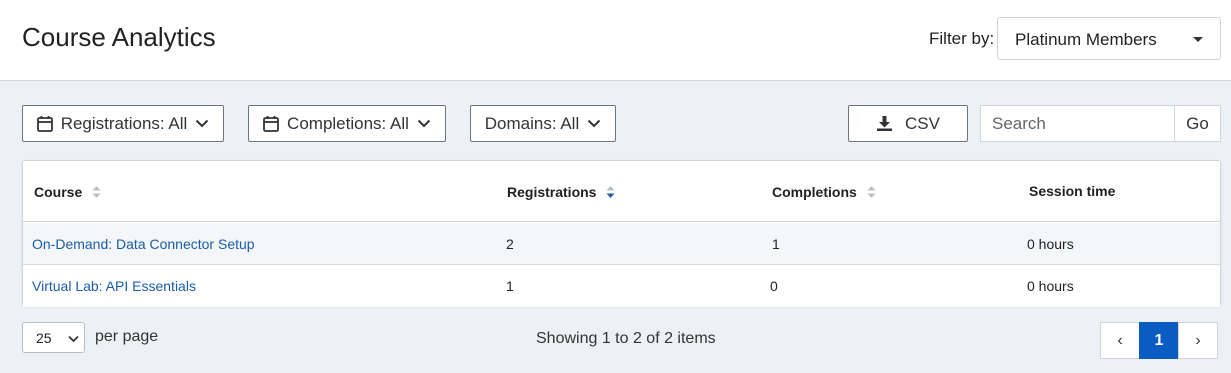 The image size is (1231, 373). Describe the element at coordinates (610, 192) in the screenshot. I see `sort-descending-icon` at that location.